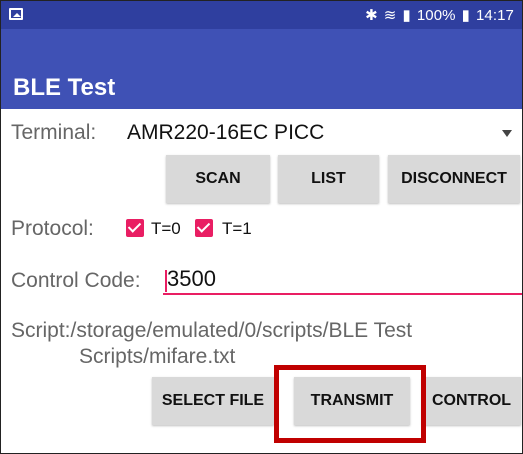  Describe the element at coordinates (204, 228) in the screenshot. I see `checkbox-t1` at that location.